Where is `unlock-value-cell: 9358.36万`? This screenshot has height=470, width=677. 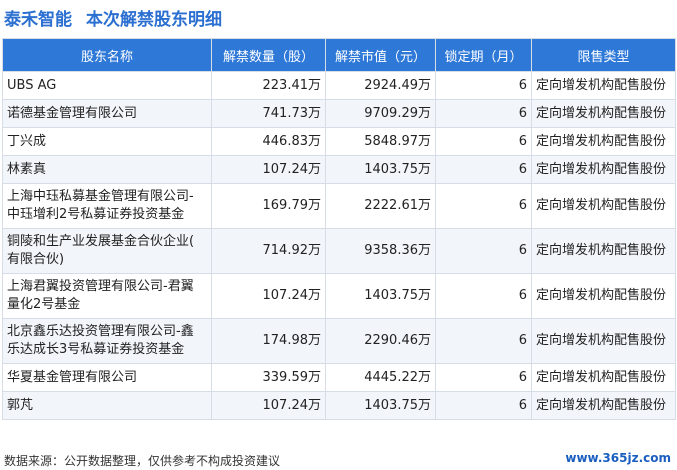 unlock-value-cell: 9358.36万 is located at coordinates (380, 251).